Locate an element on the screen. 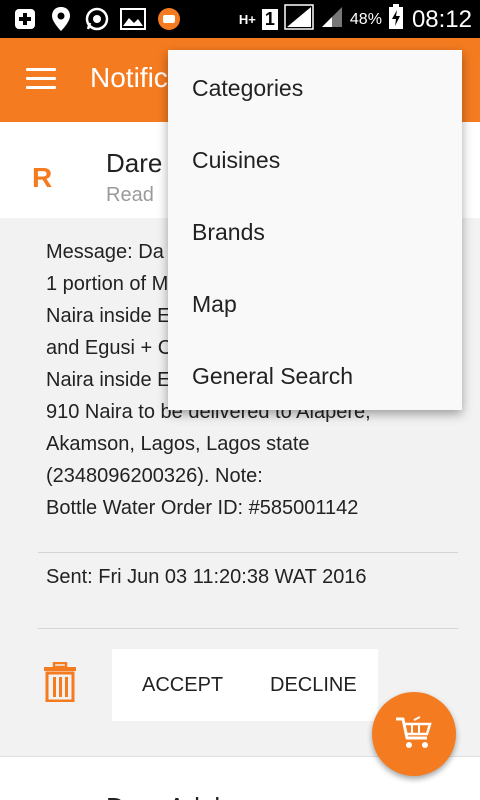 This screenshot has height=800, width=480. menu-item-map: Map is located at coordinates (315, 304).